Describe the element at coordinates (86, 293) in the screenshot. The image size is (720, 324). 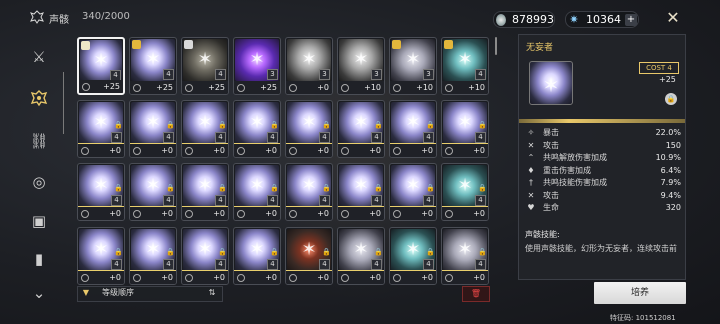
I see `filter-icon: ▼` at that location.